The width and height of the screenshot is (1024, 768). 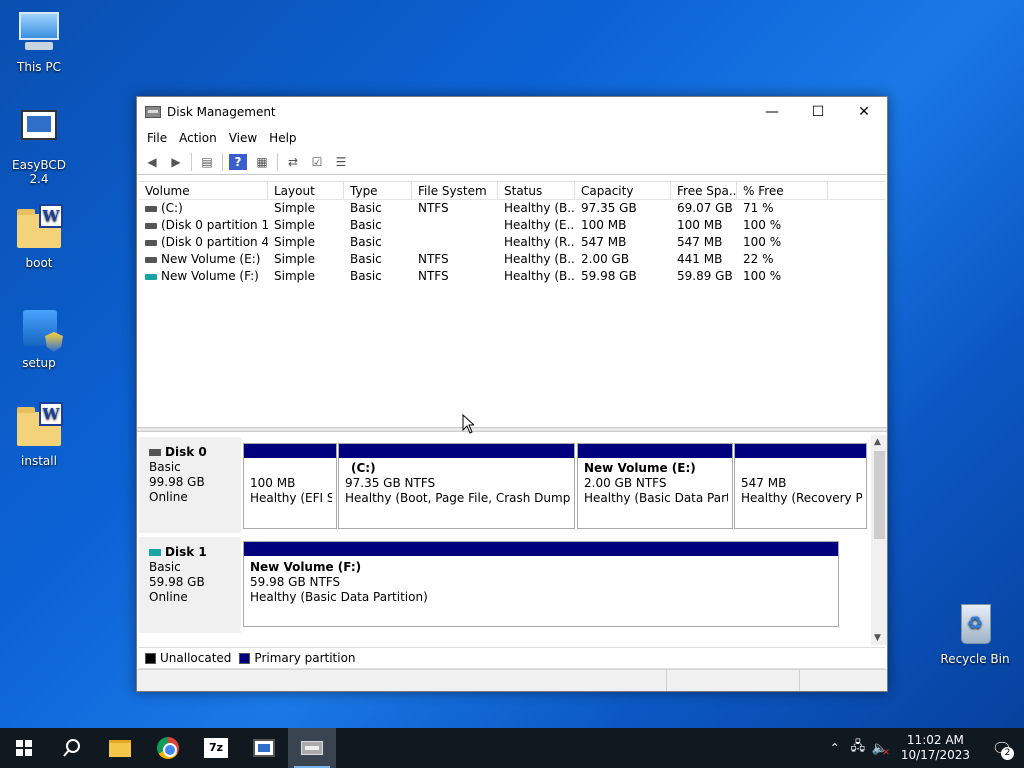 I want to click on column-volume: Volume, so click(x=203, y=190).